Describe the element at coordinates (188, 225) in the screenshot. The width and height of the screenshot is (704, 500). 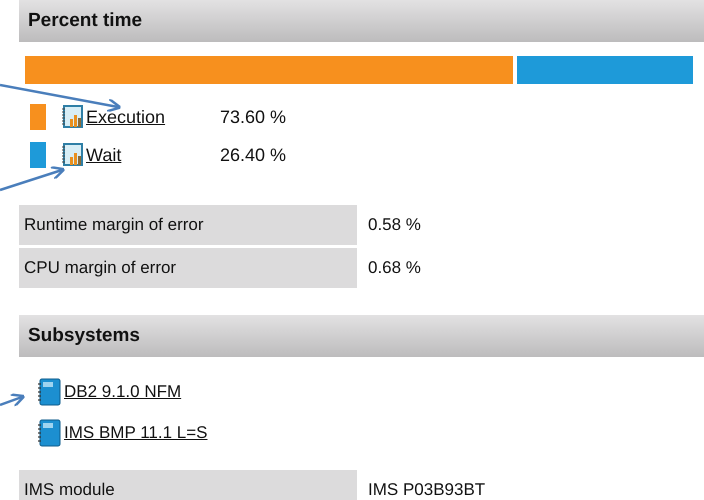
I see `row-label: Runtime margin of error` at that location.